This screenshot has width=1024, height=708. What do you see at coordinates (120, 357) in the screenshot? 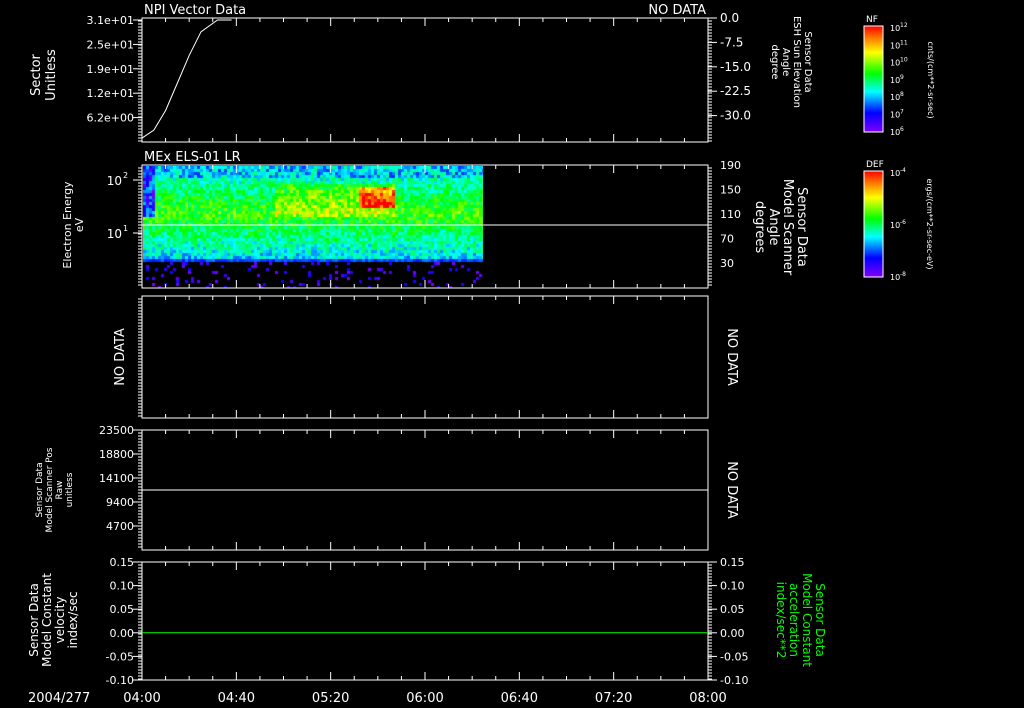
I see `panel3-left-no-data: NO DATA` at bounding box center [120, 357].